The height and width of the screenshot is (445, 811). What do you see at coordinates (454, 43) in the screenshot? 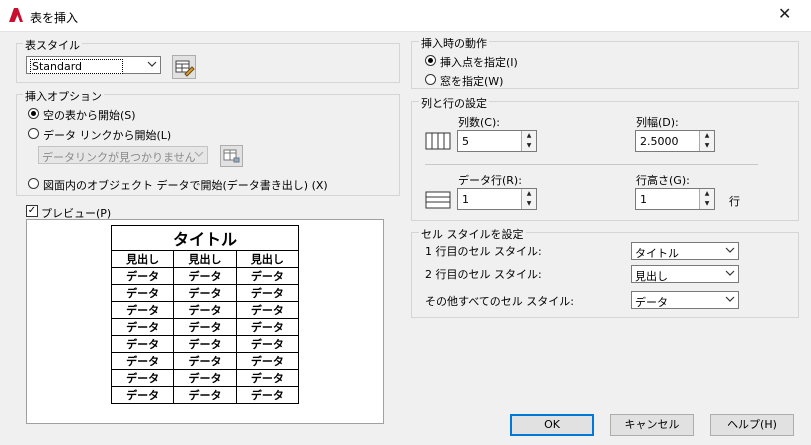
I see `insertion-behavior-label: 挿入時の動作` at bounding box center [454, 43].